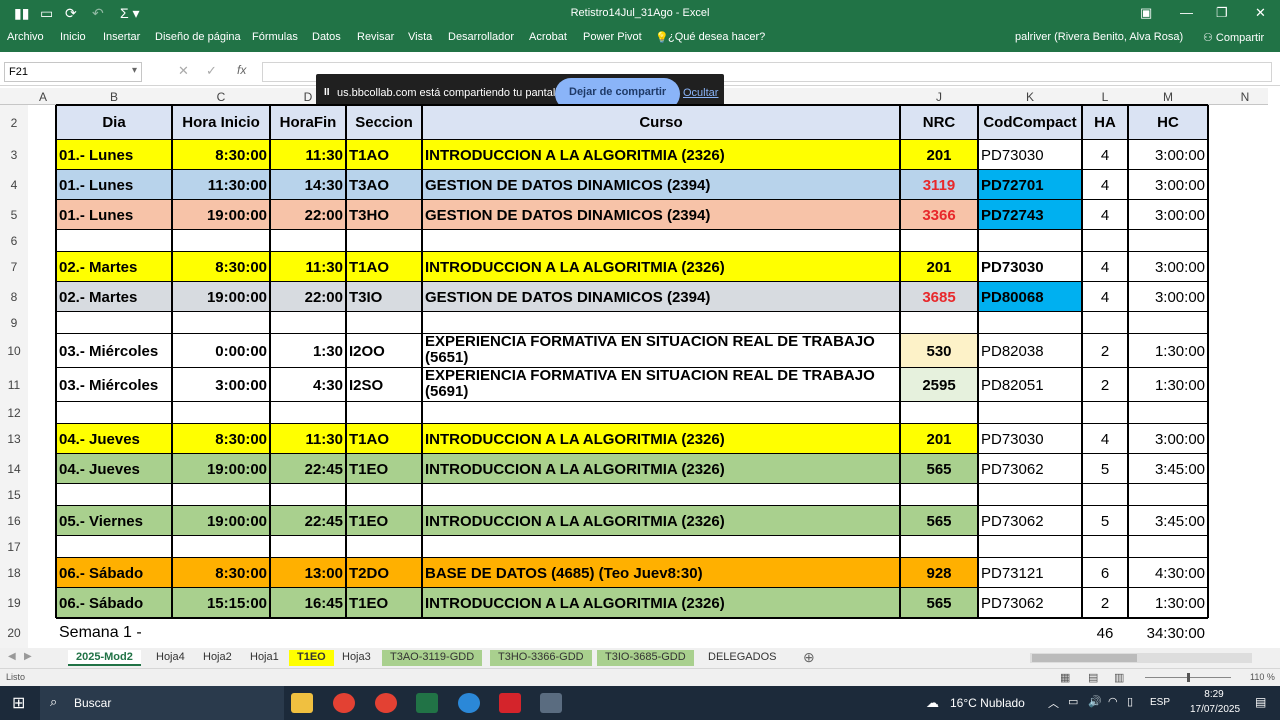 Image resolution: width=1280 pixels, height=720 pixels. I want to click on cell-dia: 04.- Jueves, so click(114, 439).